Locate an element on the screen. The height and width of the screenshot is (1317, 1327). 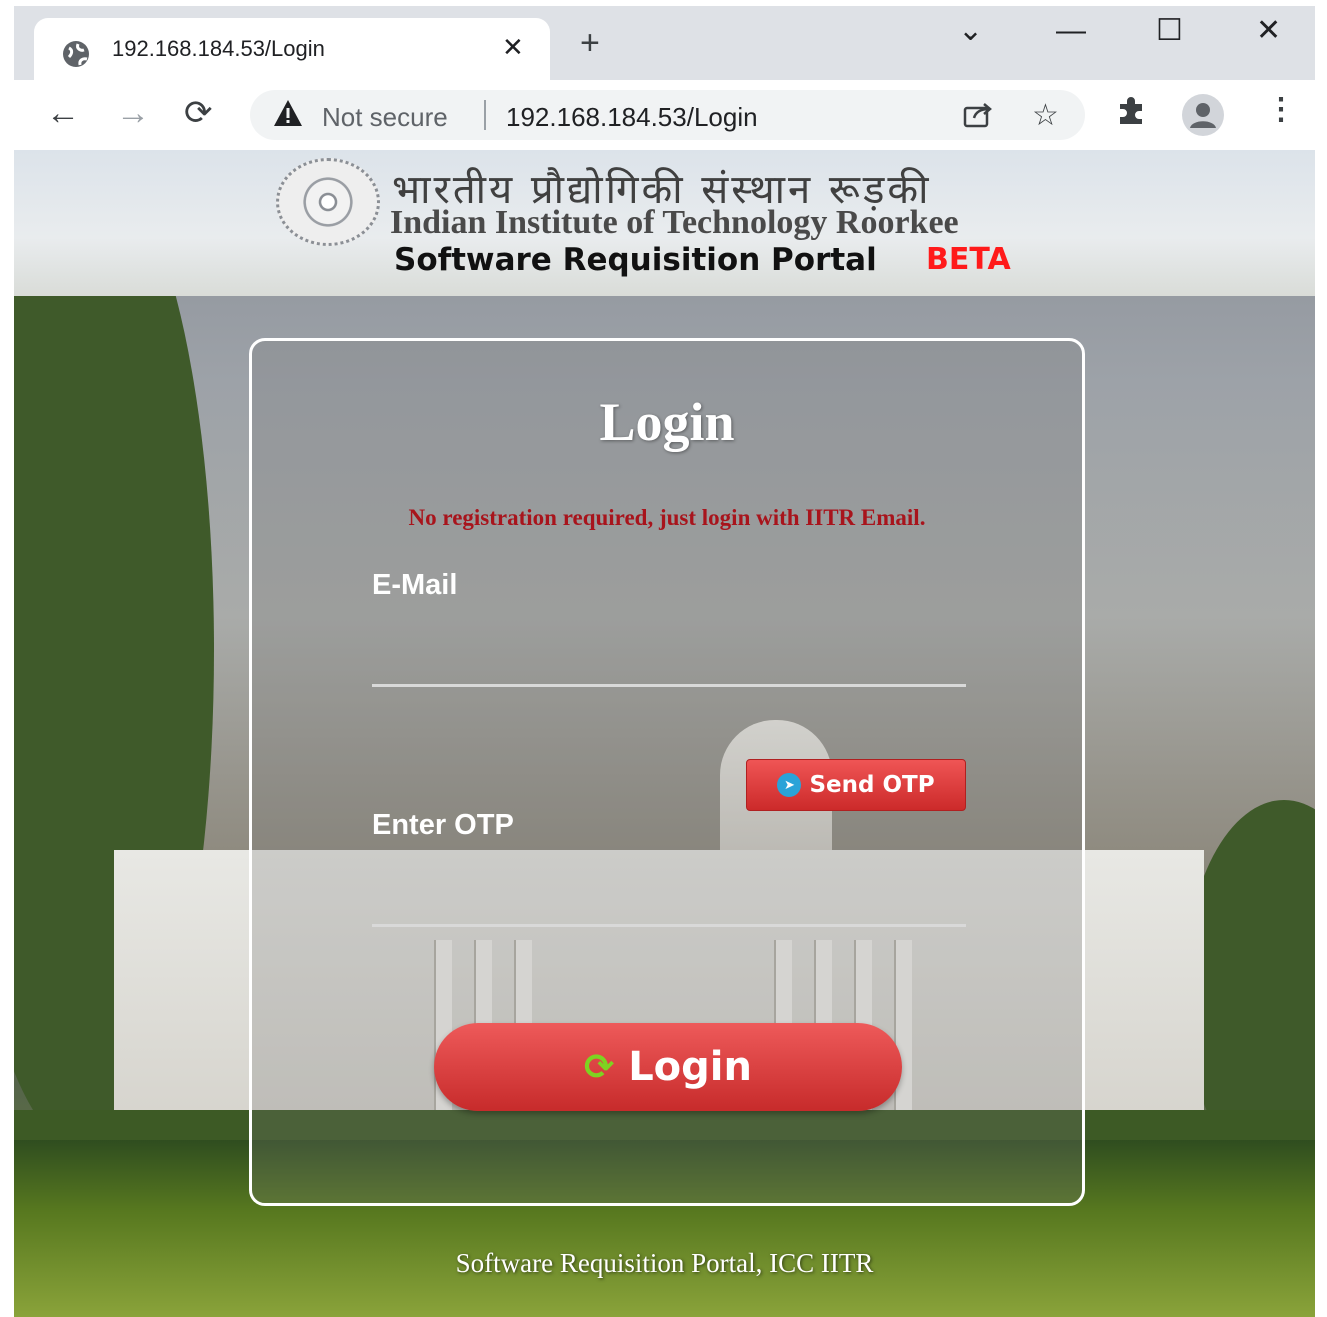
forward-button: → is located at coordinates (133, 113).